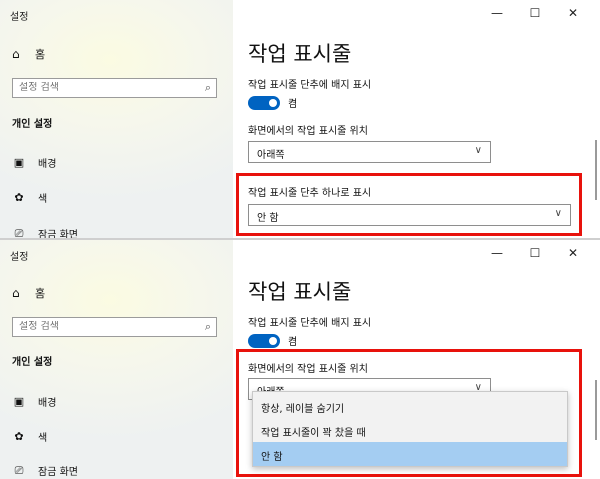 The height and width of the screenshot is (479, 600). Describe the element at coordinates (271, 155) in the screenshot. I see `position-select-value: 아래쪽` at that location.